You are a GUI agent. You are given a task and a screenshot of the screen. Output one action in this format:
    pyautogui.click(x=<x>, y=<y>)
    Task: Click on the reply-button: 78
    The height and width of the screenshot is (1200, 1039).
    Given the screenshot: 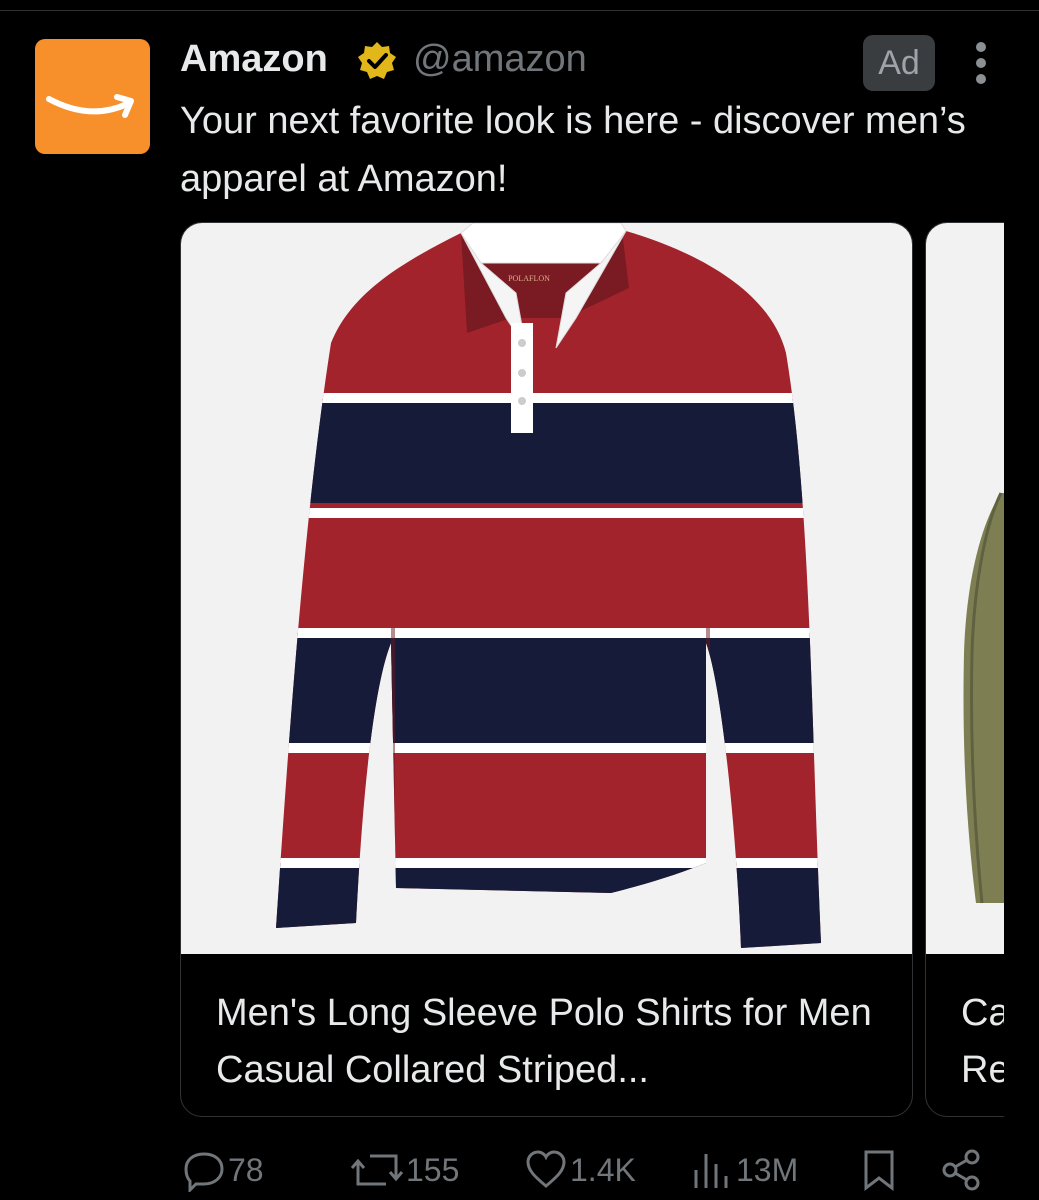 What is the action you would take?
    pyautogui.click(x=223, y=1170)
    